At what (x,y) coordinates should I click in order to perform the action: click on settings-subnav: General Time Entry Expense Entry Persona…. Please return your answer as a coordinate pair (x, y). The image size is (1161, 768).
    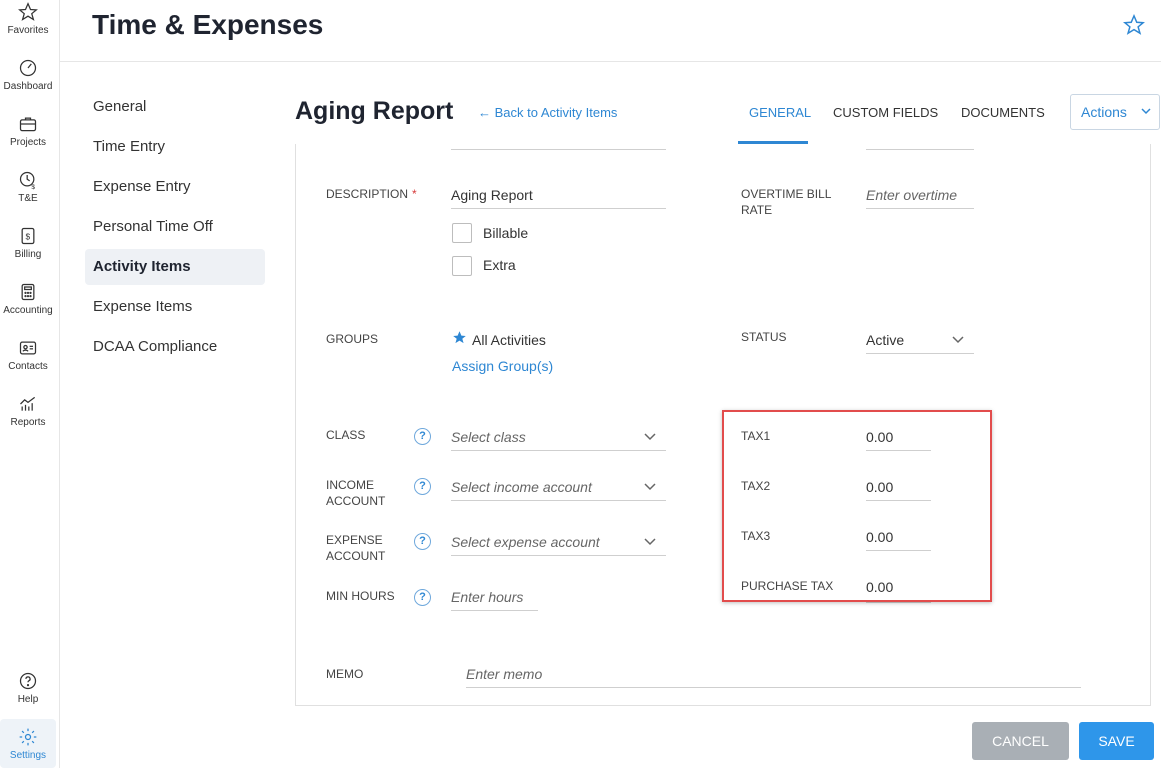
    Looking at the image, I should click on (175, 229).